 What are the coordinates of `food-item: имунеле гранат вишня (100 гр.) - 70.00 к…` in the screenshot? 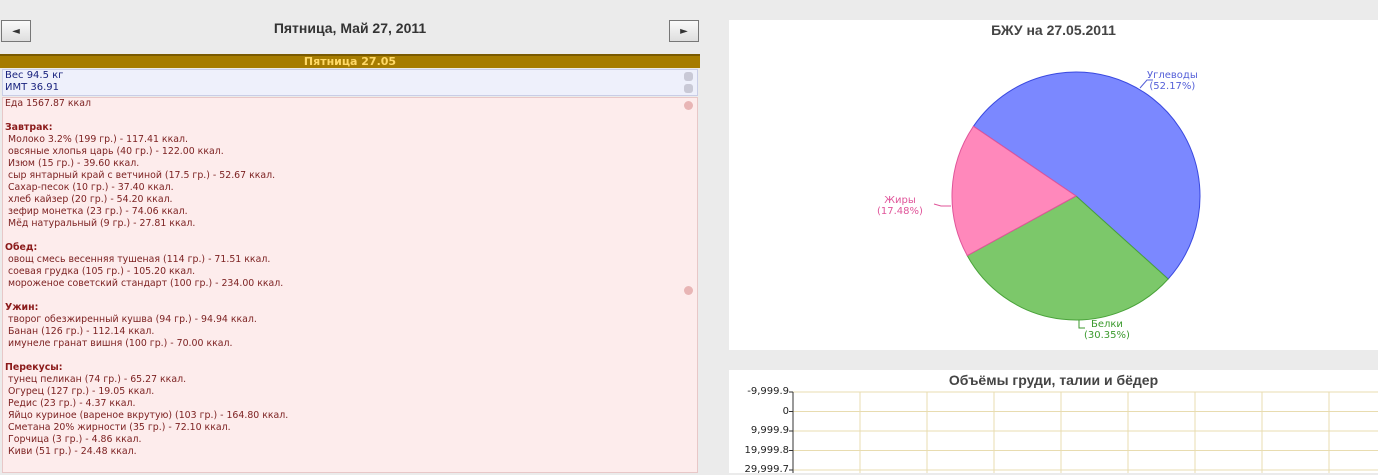 It's located at (120, 343).